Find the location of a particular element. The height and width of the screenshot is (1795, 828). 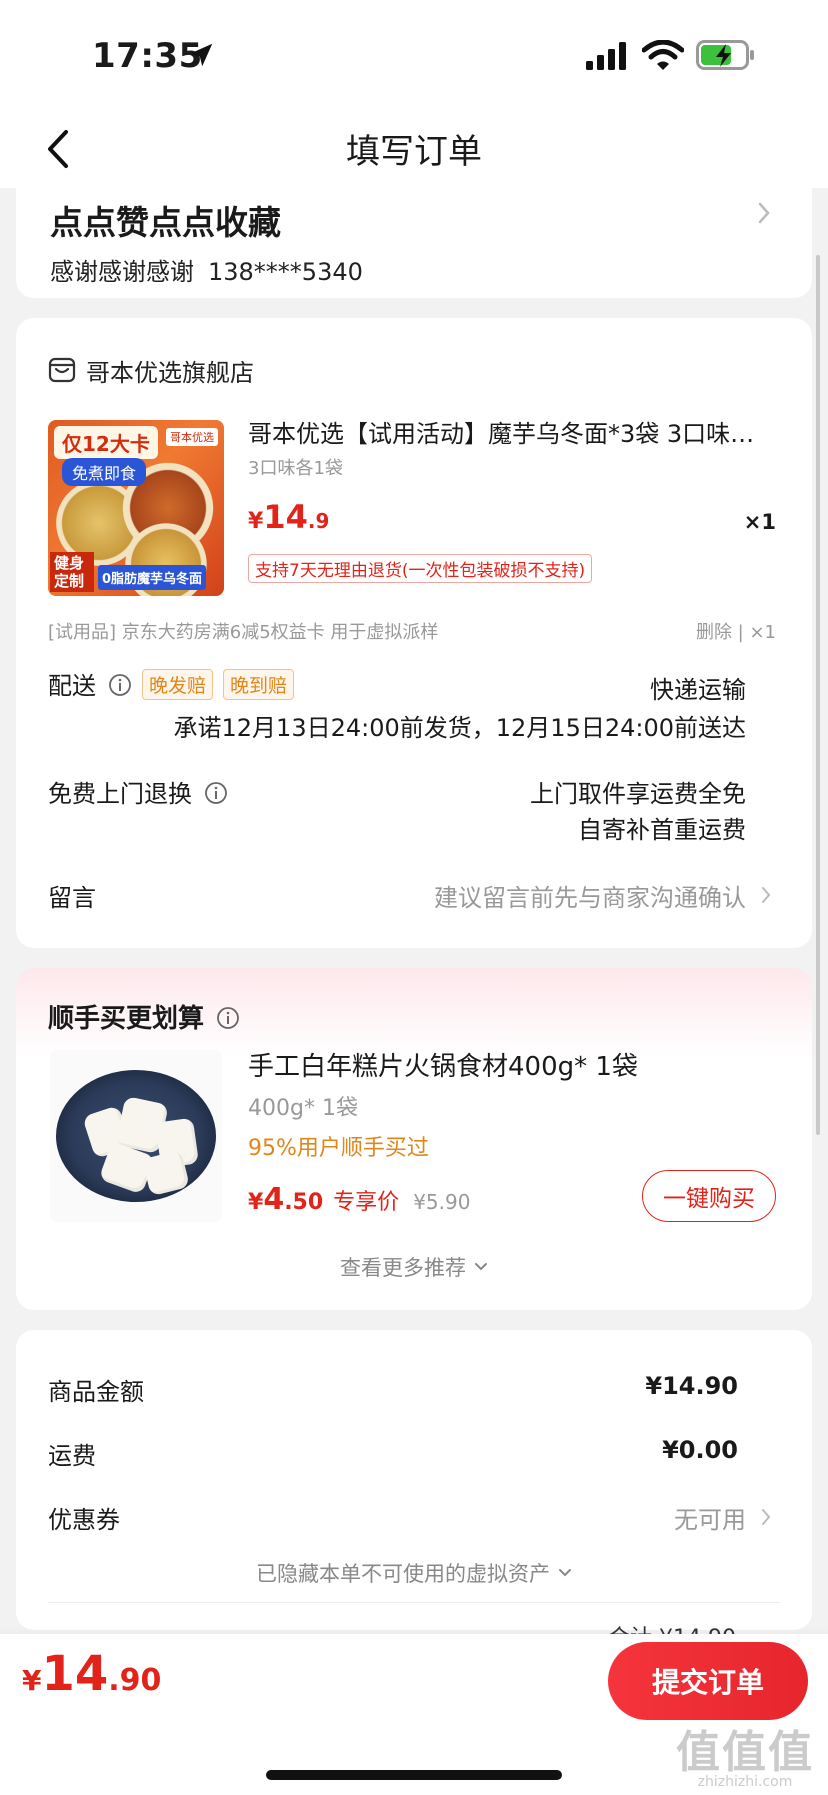

one-click-buy-button: 一键购买 is located at coordinates (709, 1196).